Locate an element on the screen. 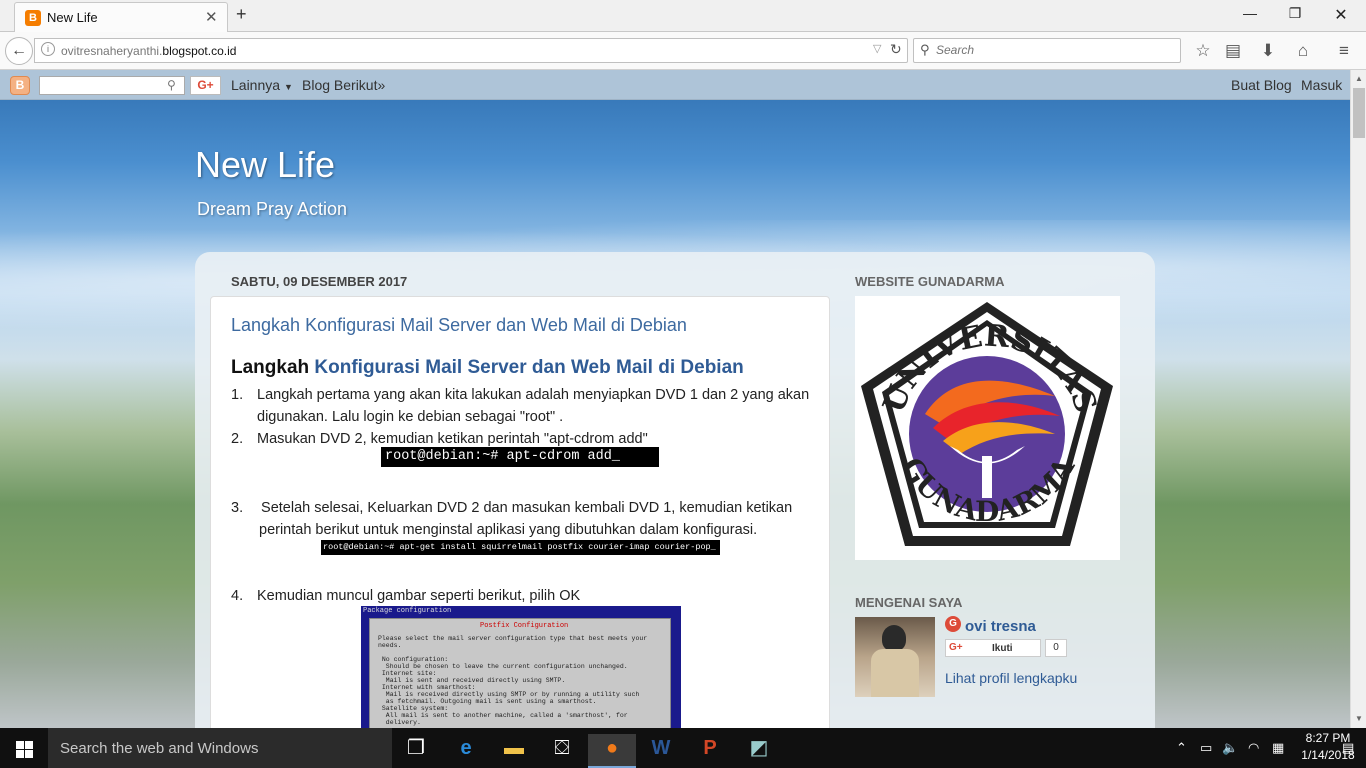 The width and height of the screenshot is (1366, 768). more-menu: Lainnya ▼ is located at coordinates (262, 85).